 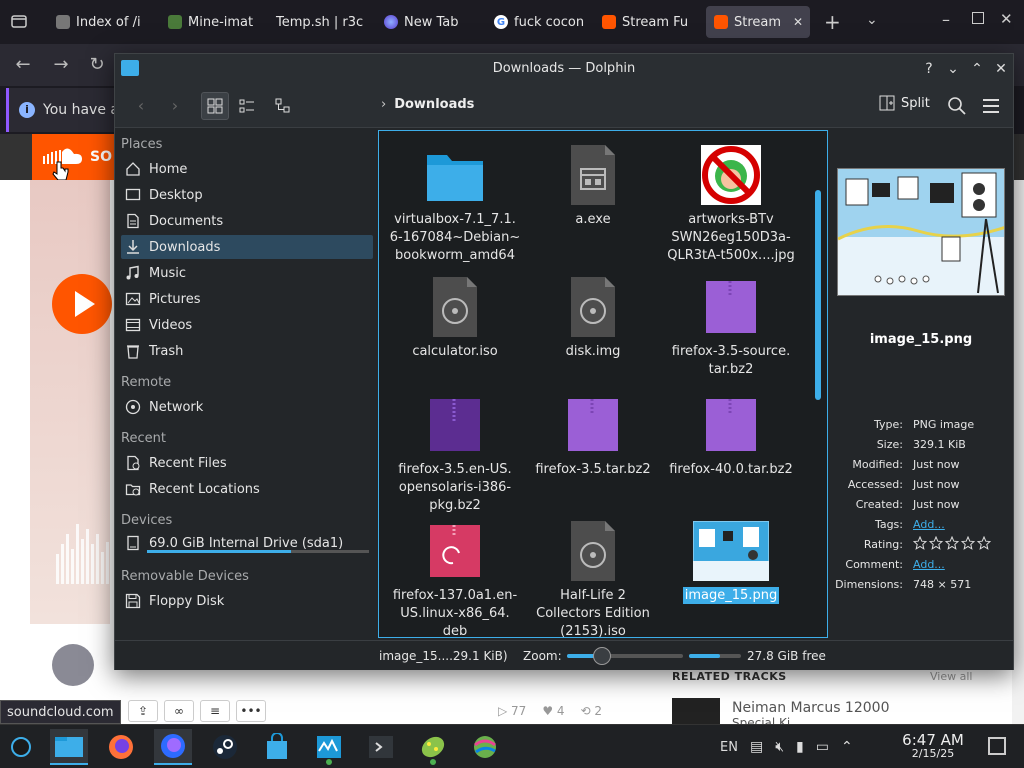 What do you see at coordinates (82, 304) in the screenshot?
I see `play-button` at bounding box center [82, 304].